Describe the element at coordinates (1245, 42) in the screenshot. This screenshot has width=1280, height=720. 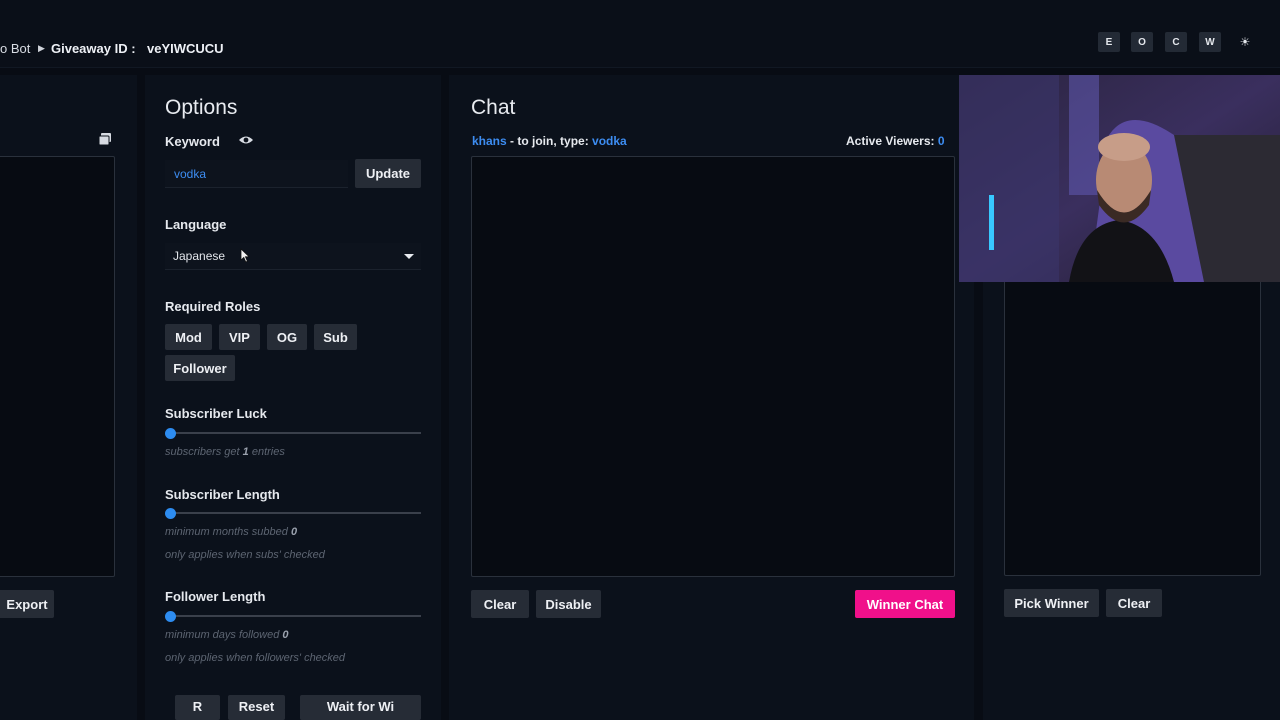
I see `theme-toggle-icon: ☀` at that location.